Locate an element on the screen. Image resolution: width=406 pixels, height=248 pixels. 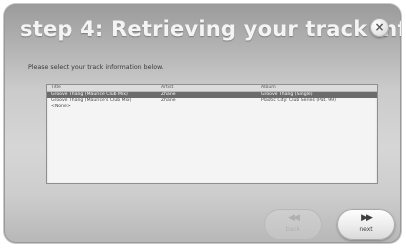
close-button: × is located at coordinates (379, 27).